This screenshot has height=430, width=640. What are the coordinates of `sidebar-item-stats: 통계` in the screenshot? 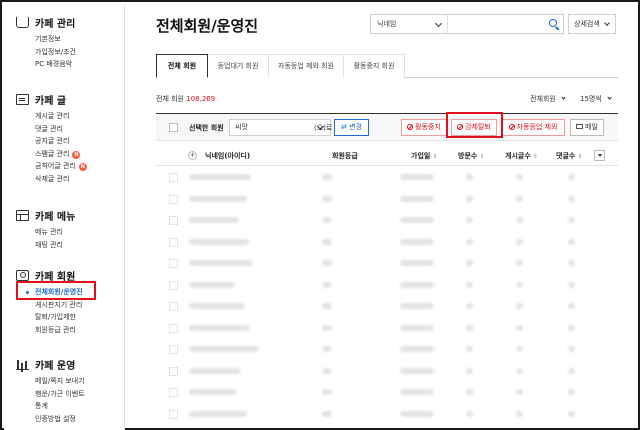 It's located at (60, 406).